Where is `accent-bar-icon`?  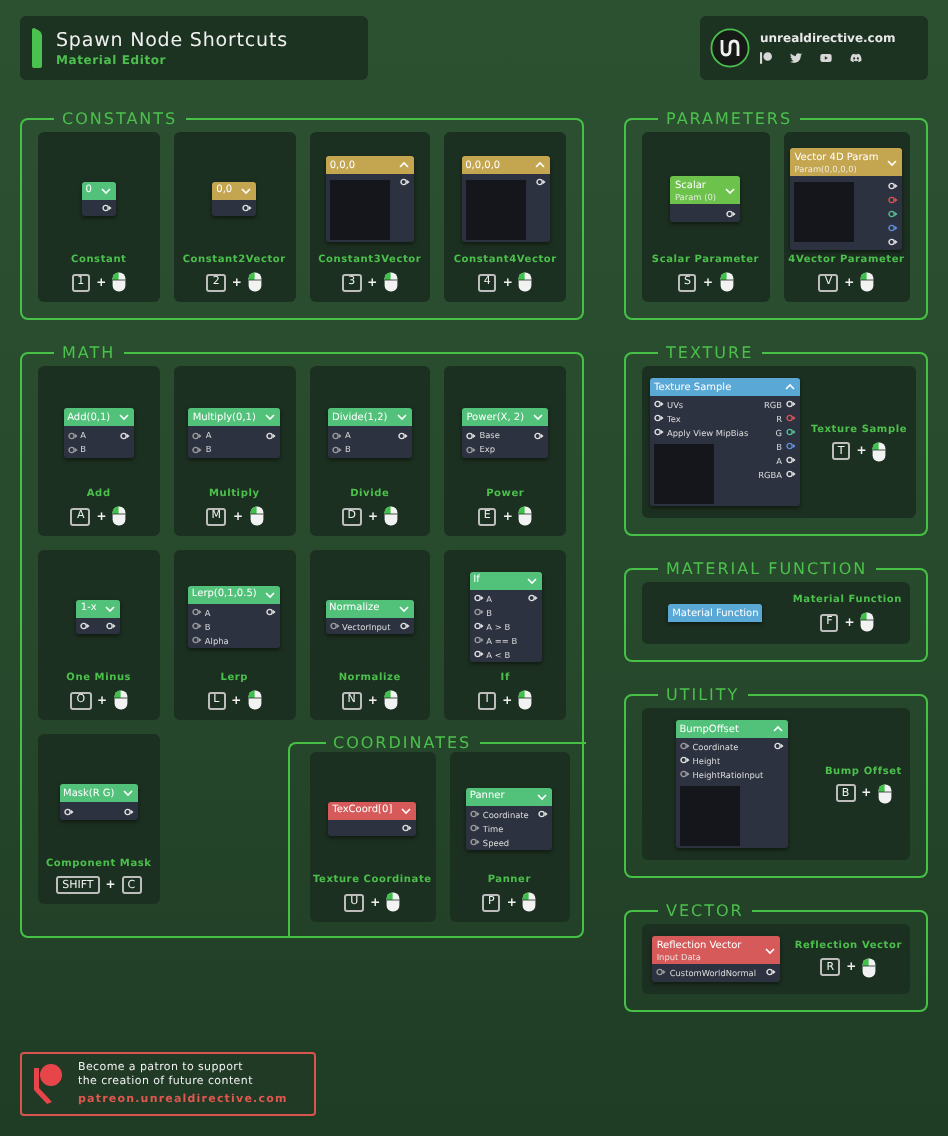
accent-bar-icon is located at coordinates (37, 48).